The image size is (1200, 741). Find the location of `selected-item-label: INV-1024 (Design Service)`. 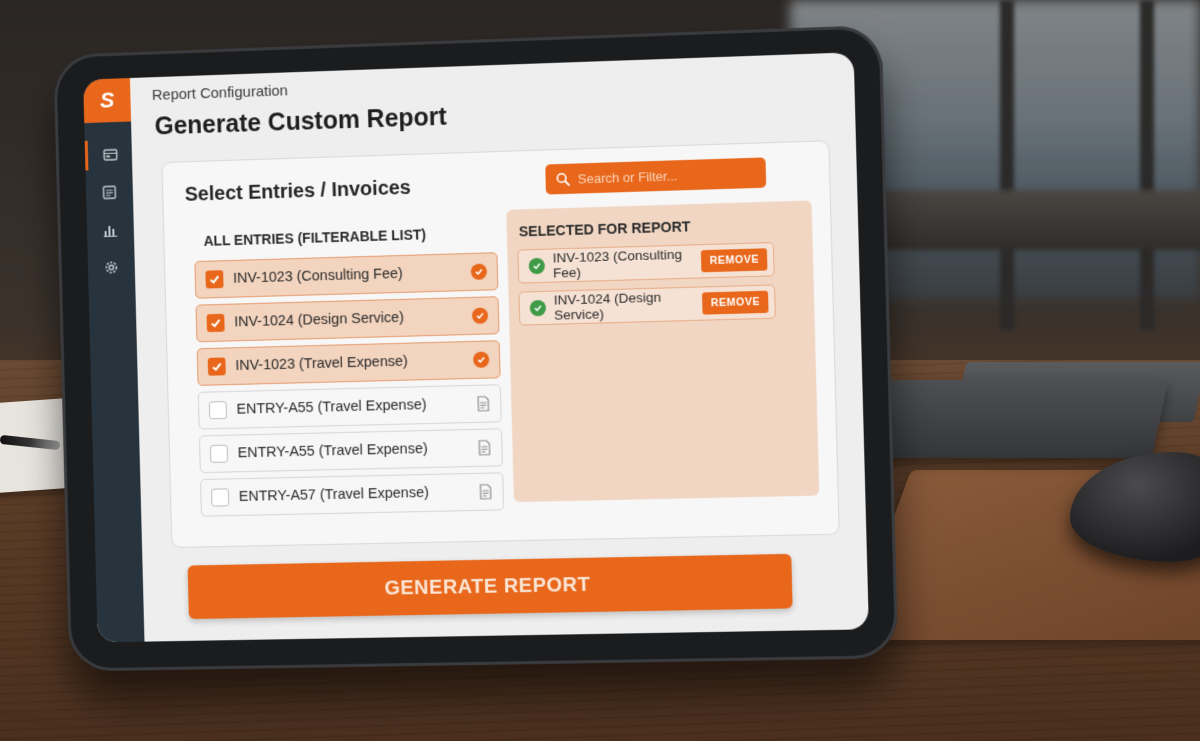

selected-item-label: INV-1024 (Design Service) is located at coordinates (629, 305).